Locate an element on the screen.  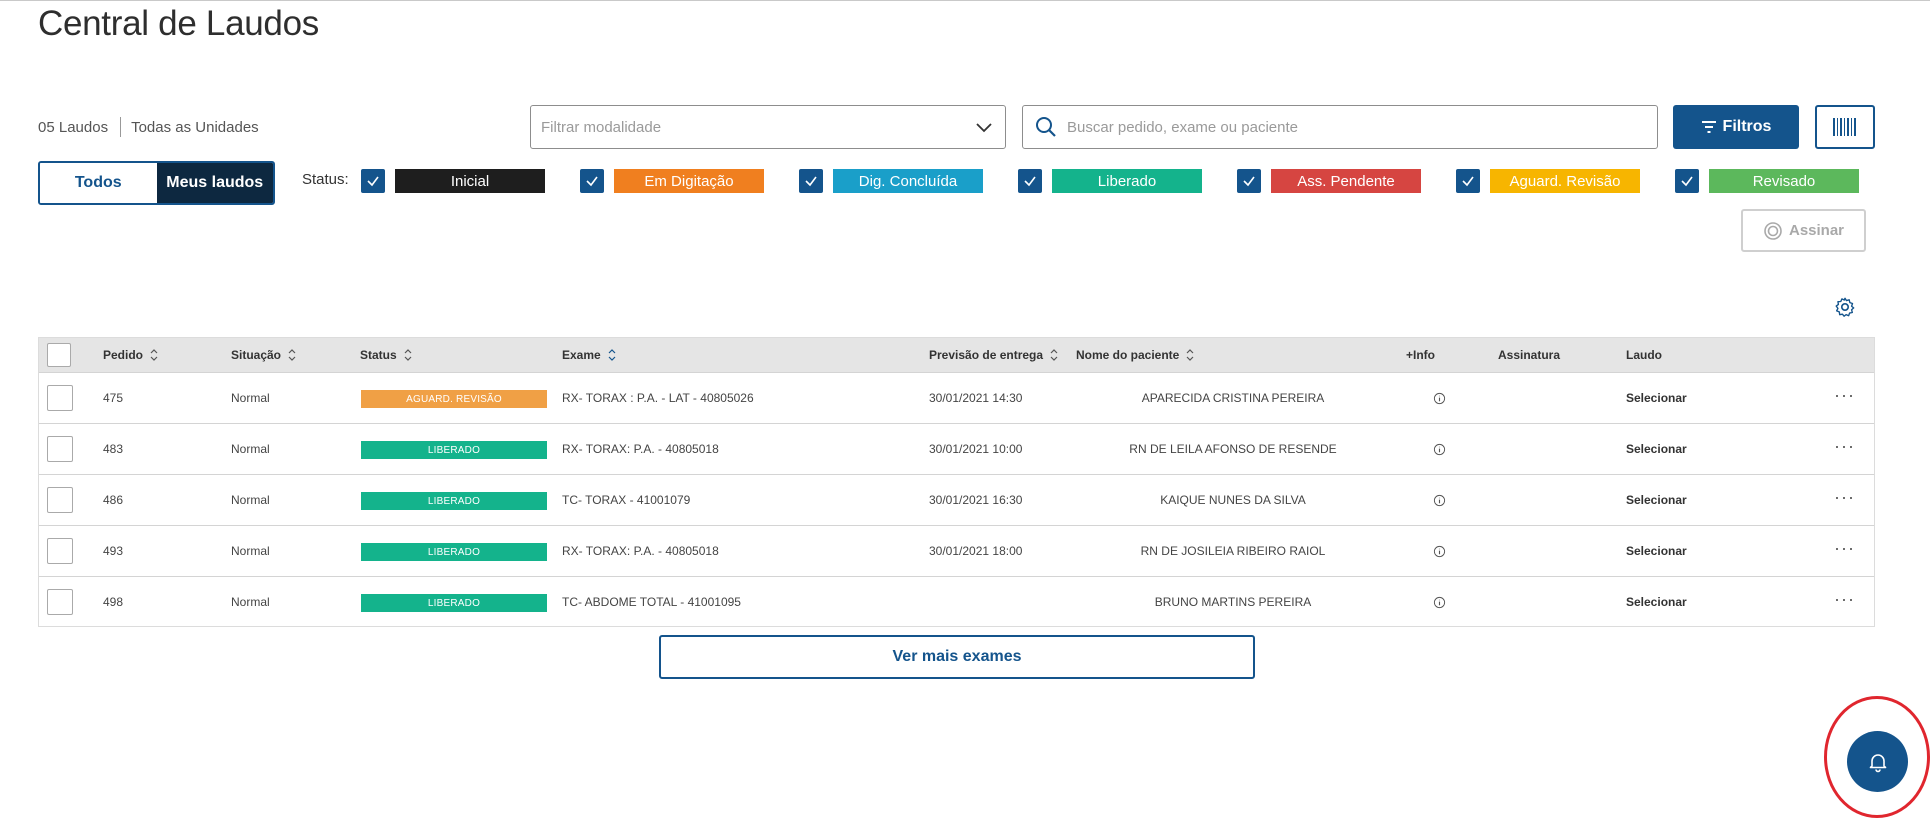
sign-button: Assinar is located at coordinates (1803, 230).